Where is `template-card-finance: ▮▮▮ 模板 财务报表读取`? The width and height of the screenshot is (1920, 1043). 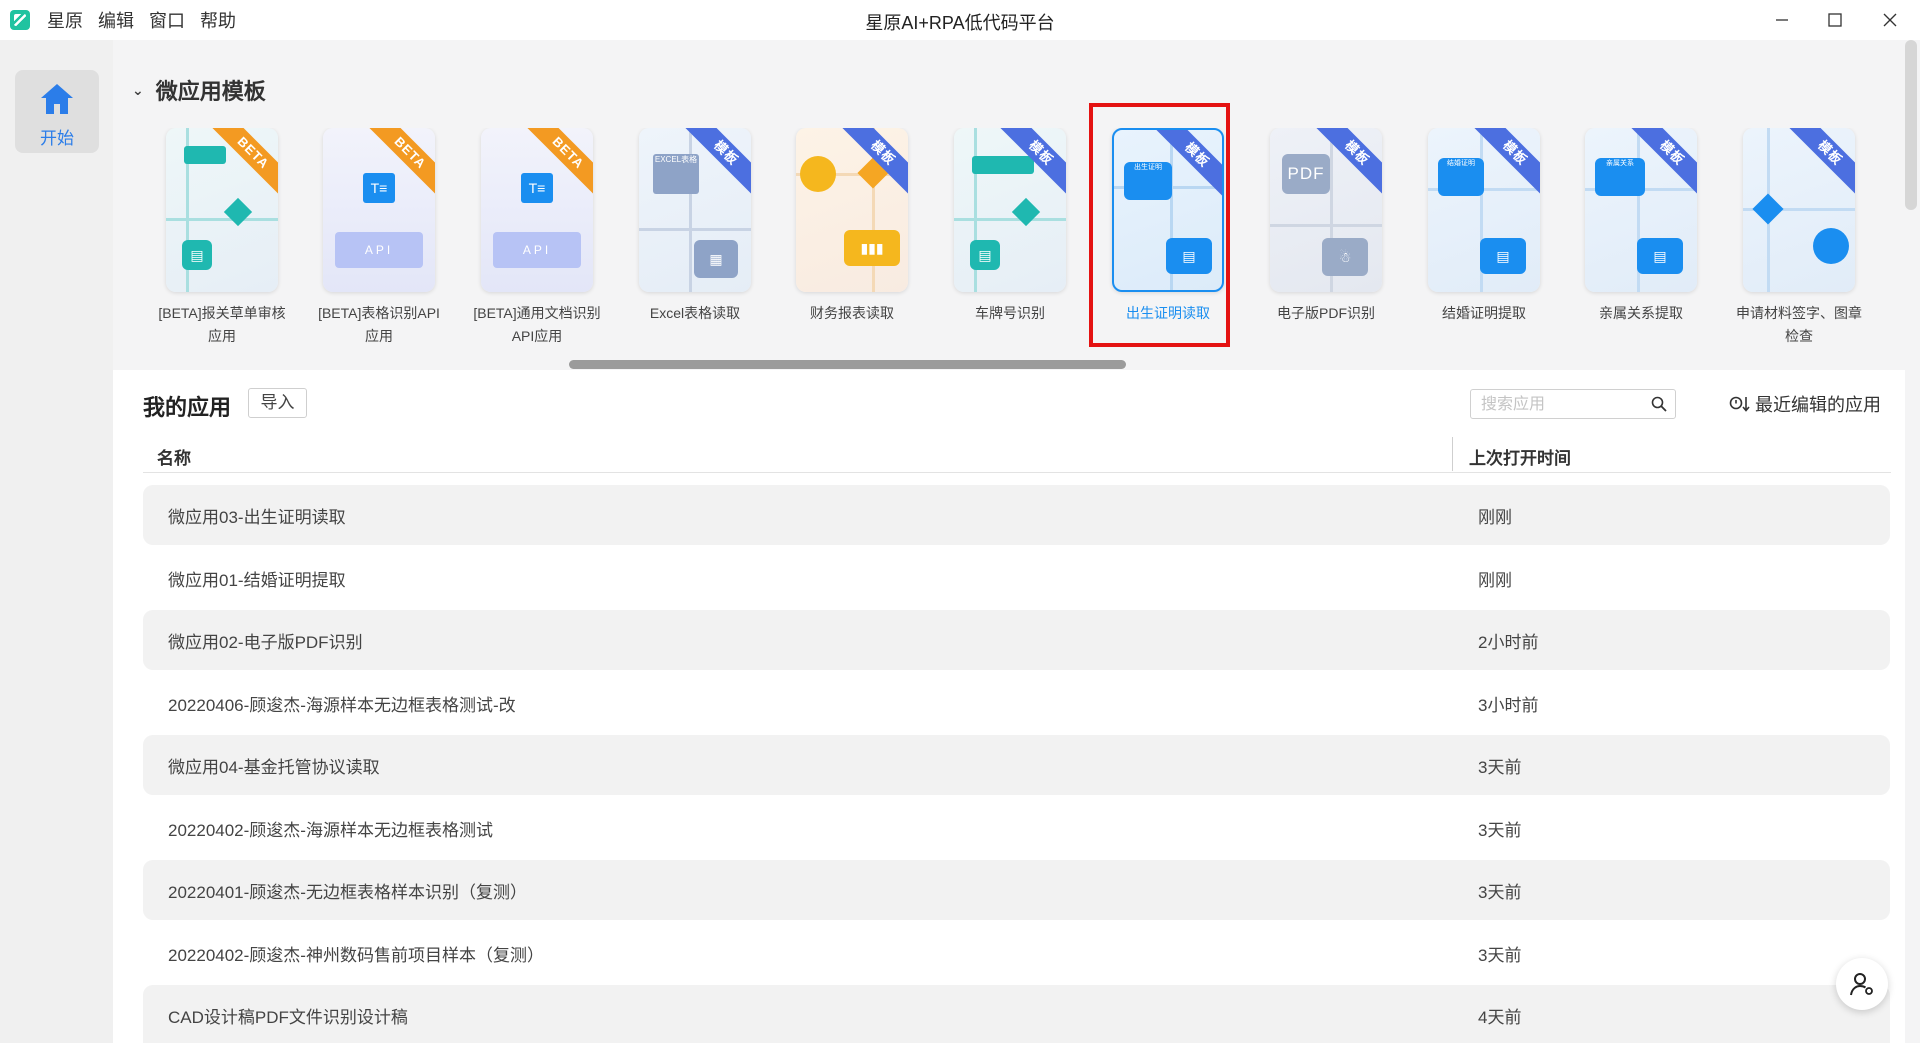 template-card-finance: ▮▮▮ 模板 财务报表读取 is located at coordinates (852, 226).